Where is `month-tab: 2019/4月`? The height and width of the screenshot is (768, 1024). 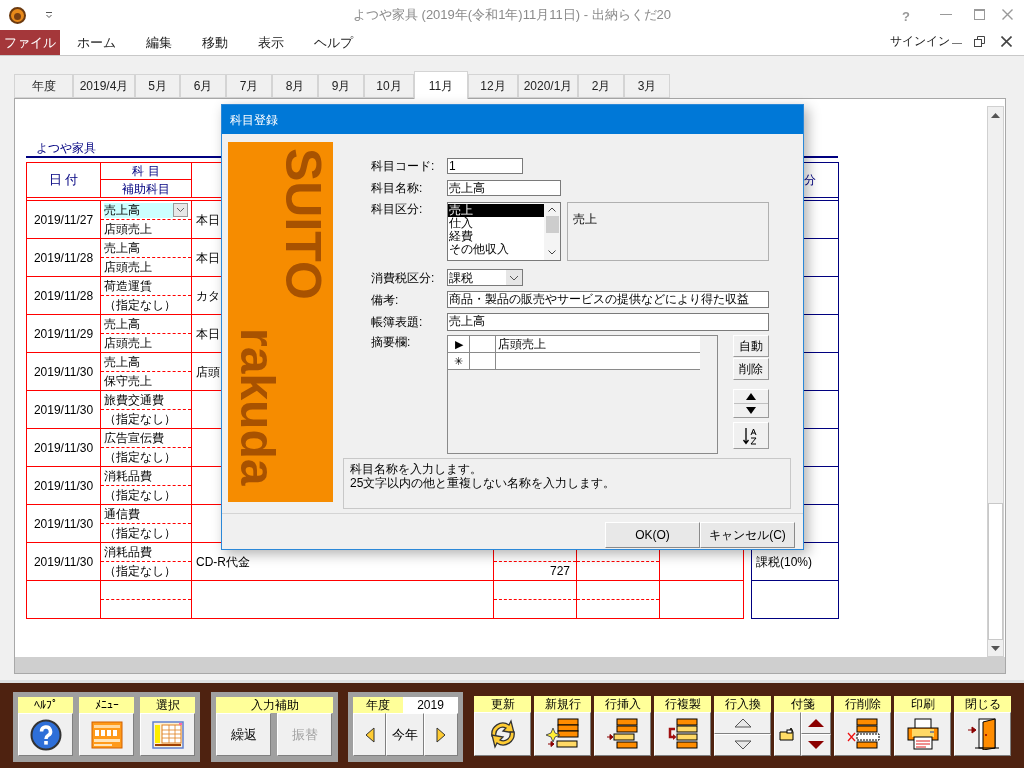 month-tab: 2019/4月 is located at coordinates (104, 86).